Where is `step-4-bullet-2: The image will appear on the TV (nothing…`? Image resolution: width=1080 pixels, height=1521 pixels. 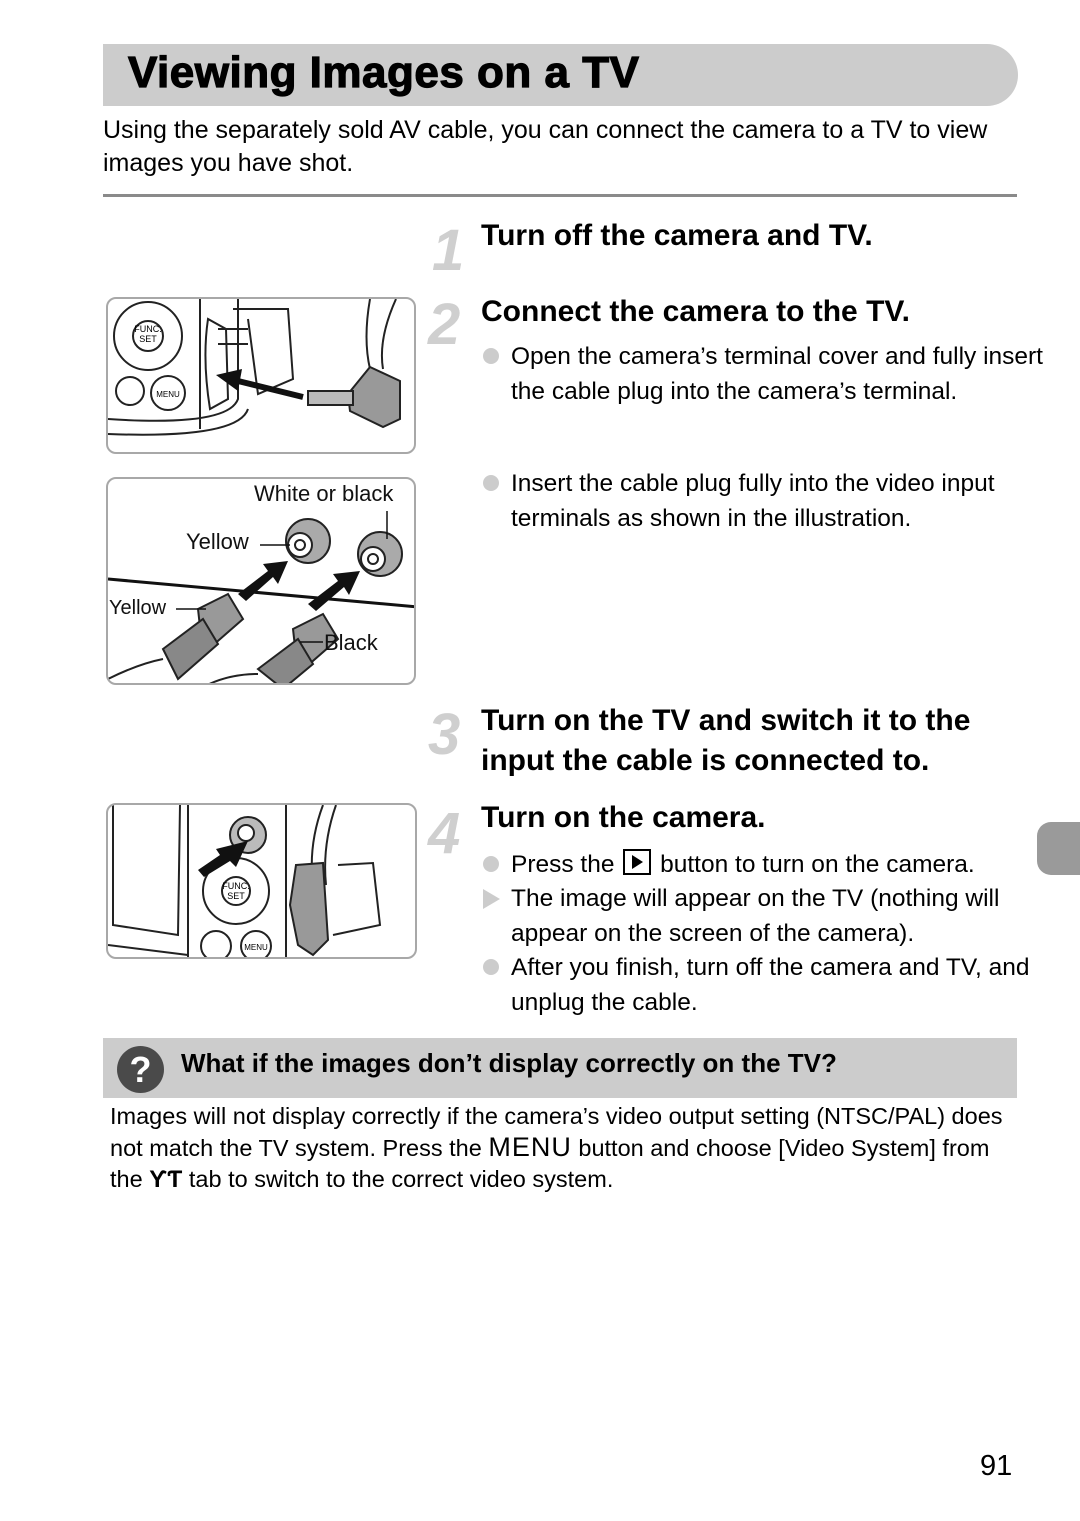 step-4-bullet-2: The image will appear on the TV (nothing… is located at coordinates (767, 916).